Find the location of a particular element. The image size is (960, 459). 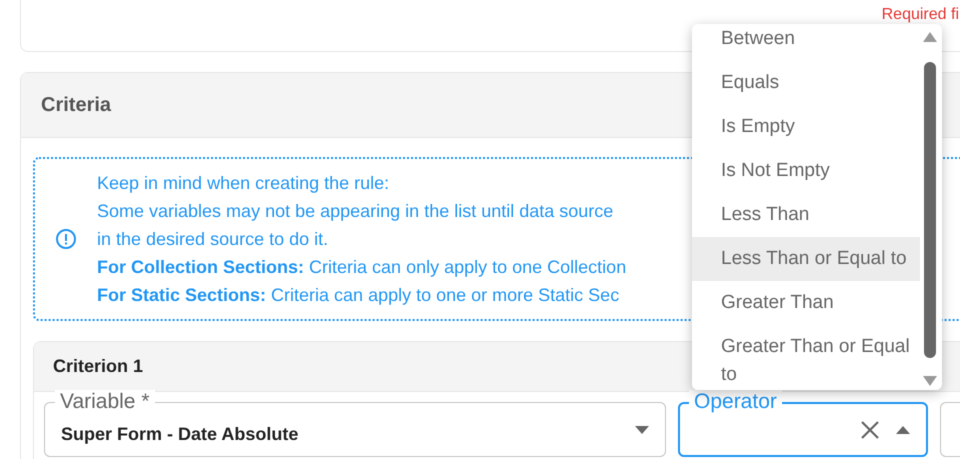

dropdown-option: Is Not Empty is located at coordinates (806, 171).